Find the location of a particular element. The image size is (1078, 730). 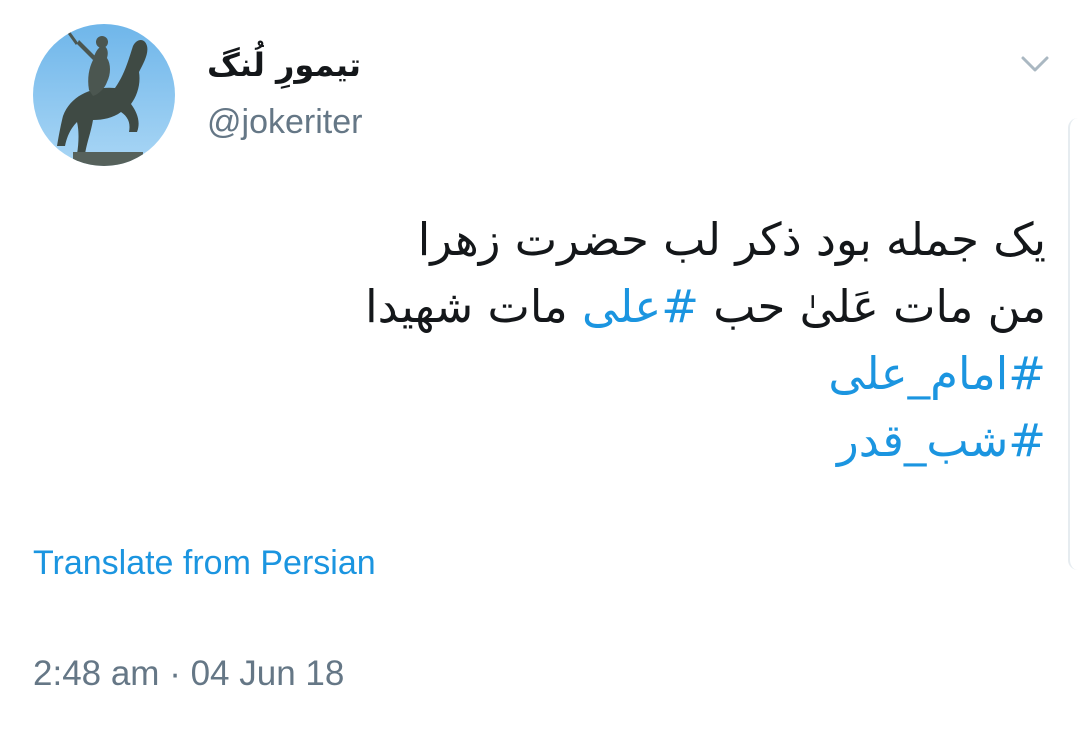

horseman-statue-avatar-image is located at coordinates (104, 95).